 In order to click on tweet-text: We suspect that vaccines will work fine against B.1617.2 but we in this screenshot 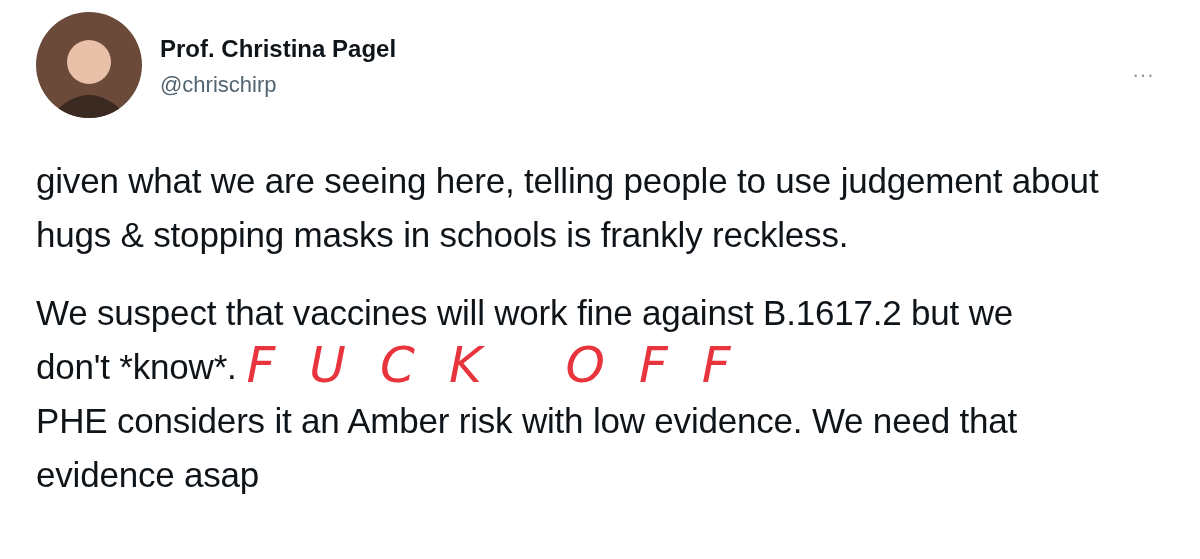, I will do `click(524, 313)`.